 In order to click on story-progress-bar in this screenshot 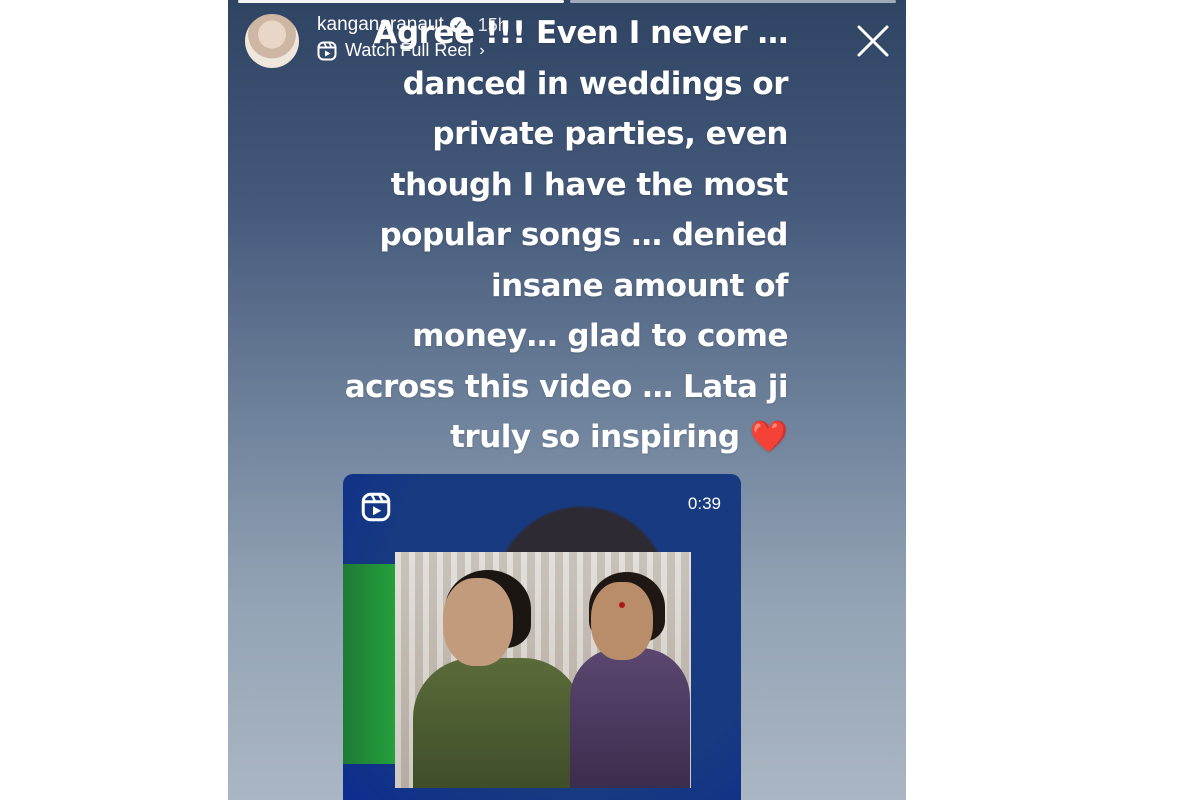, I will do `click(567, 1)`.